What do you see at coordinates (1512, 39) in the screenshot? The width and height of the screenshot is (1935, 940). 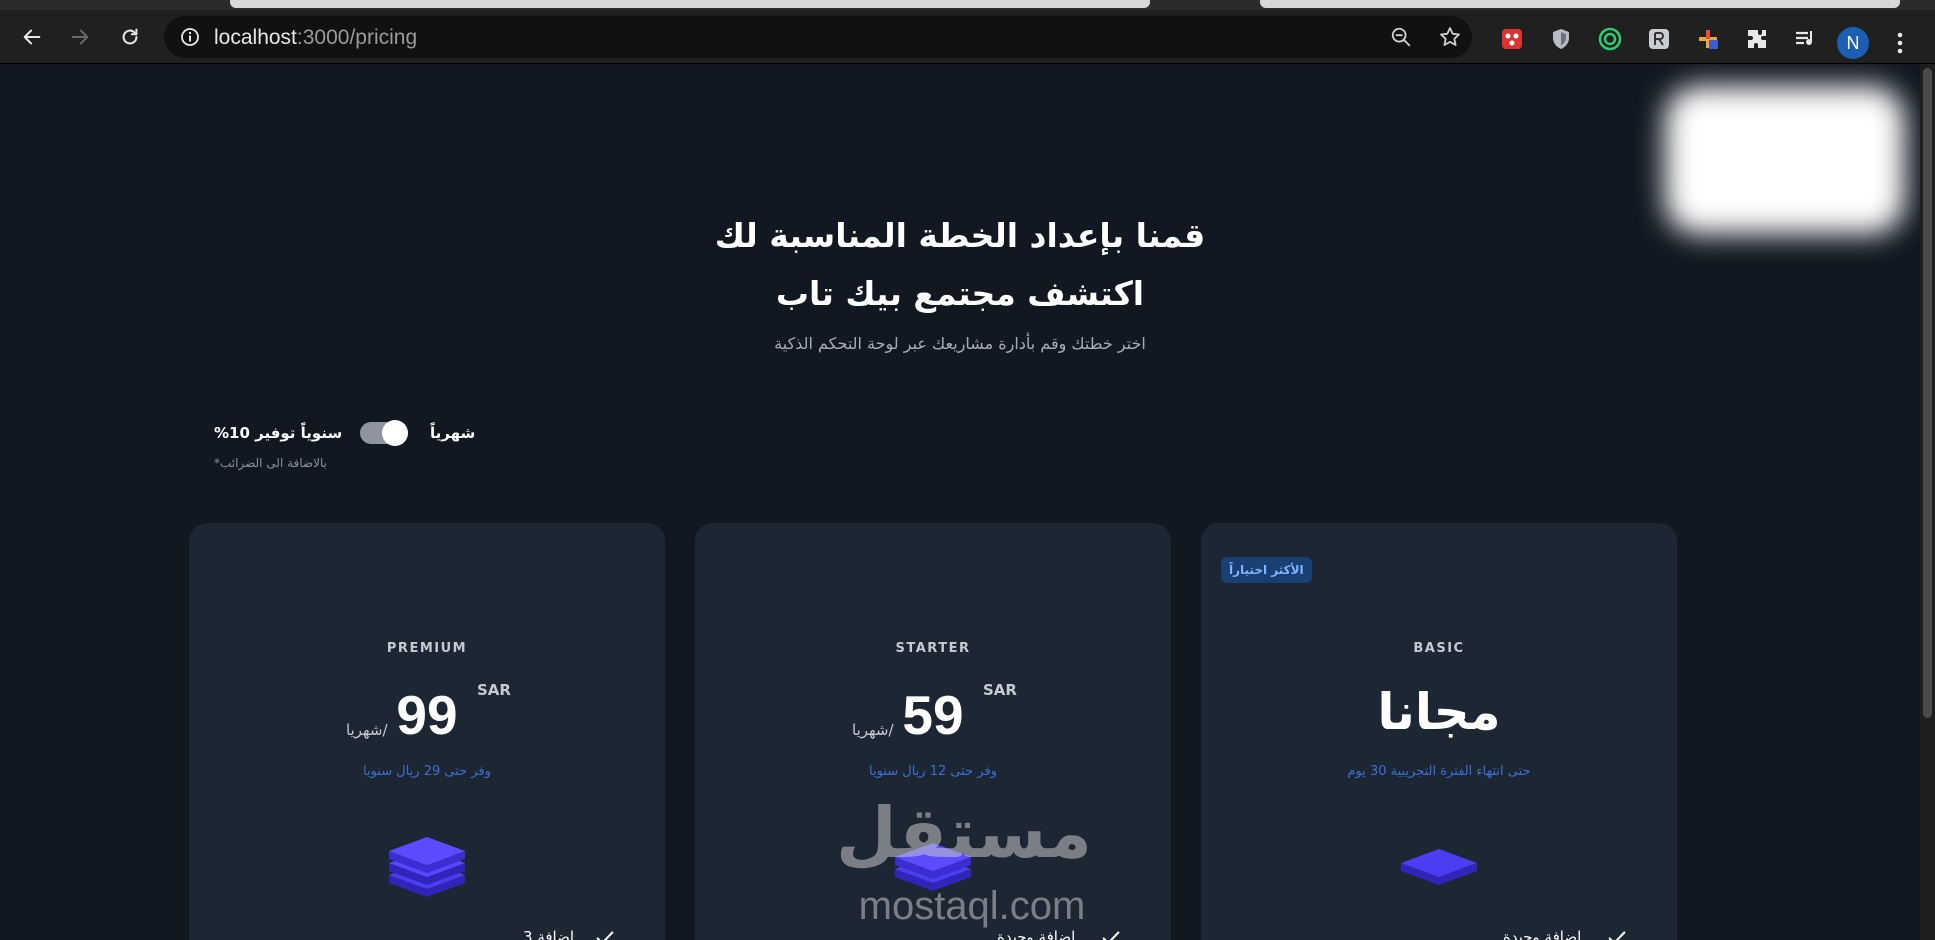 I see `extension-red-icon` at bounding box center [1512, 39].